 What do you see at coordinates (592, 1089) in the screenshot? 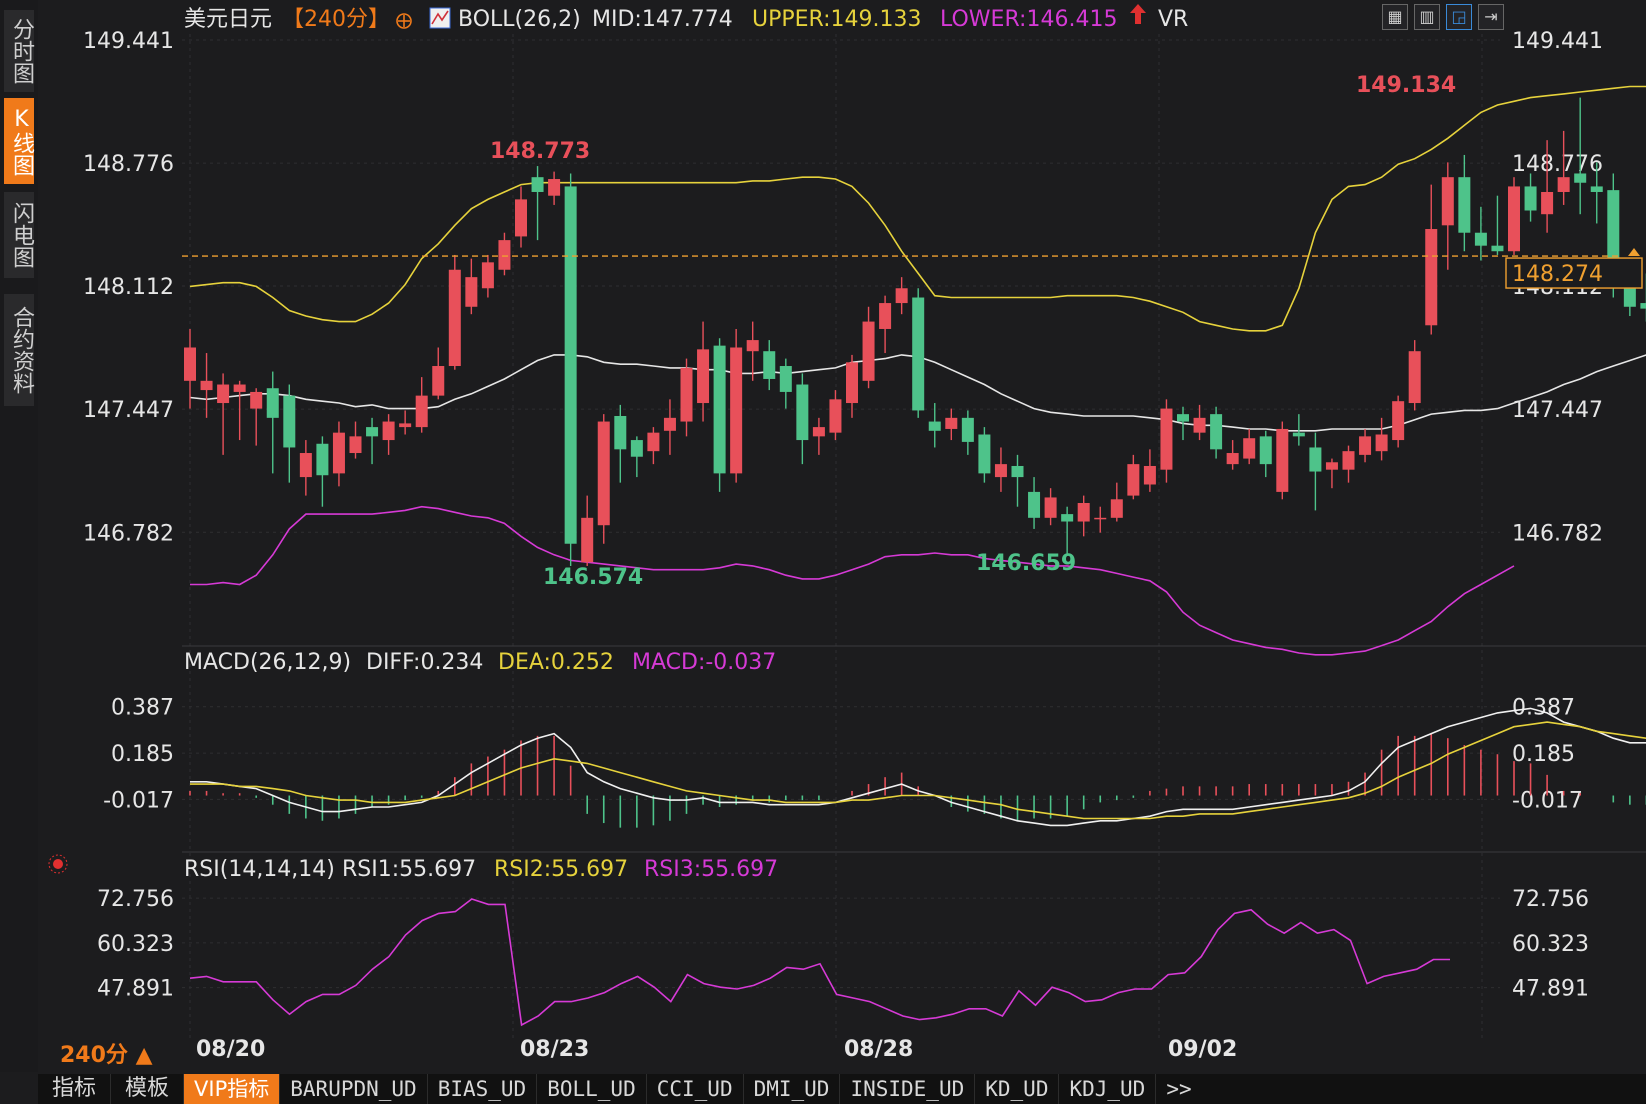
I see `tab-boll: BOLL_UD` at bounding box center [592, 1089].